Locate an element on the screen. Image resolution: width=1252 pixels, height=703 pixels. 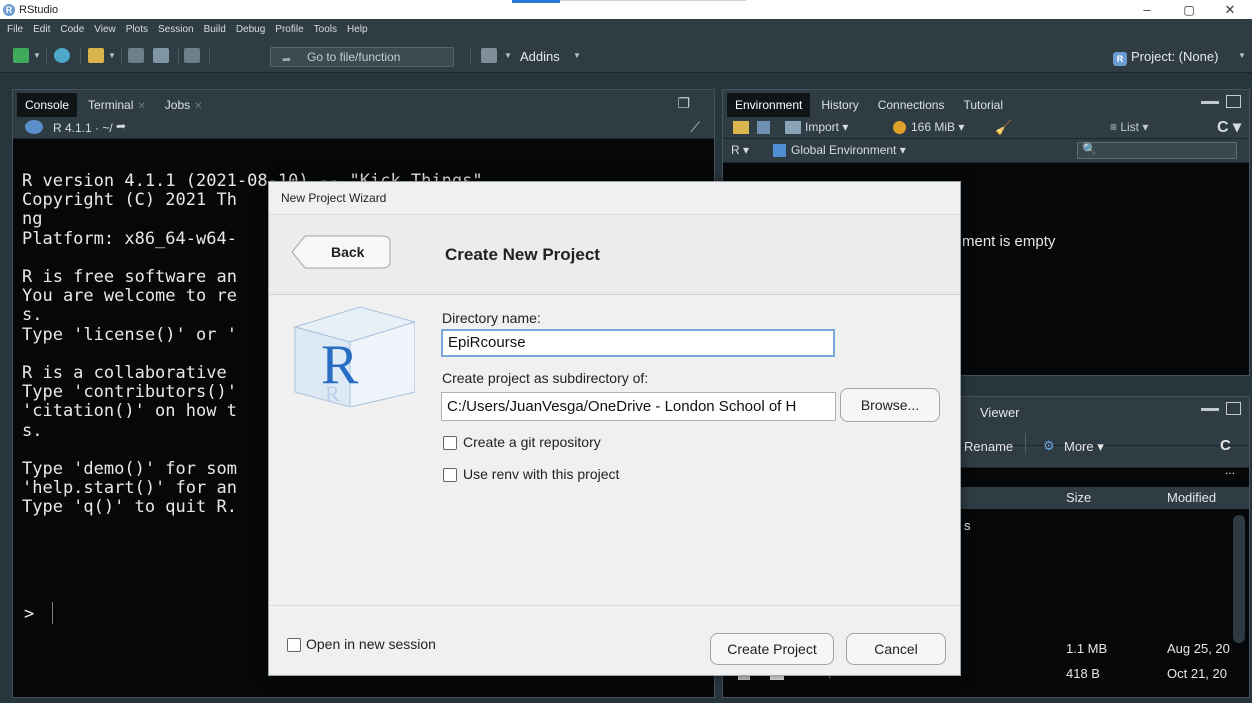
clear-console-icon: ⟋ is located at coordinates (695, 127).